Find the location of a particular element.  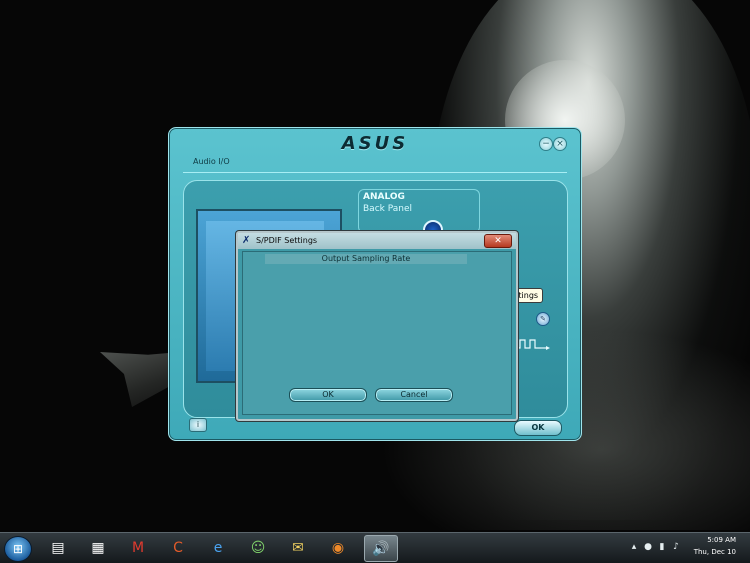

main-ok-button: OK is located at coordinates (538, 428).